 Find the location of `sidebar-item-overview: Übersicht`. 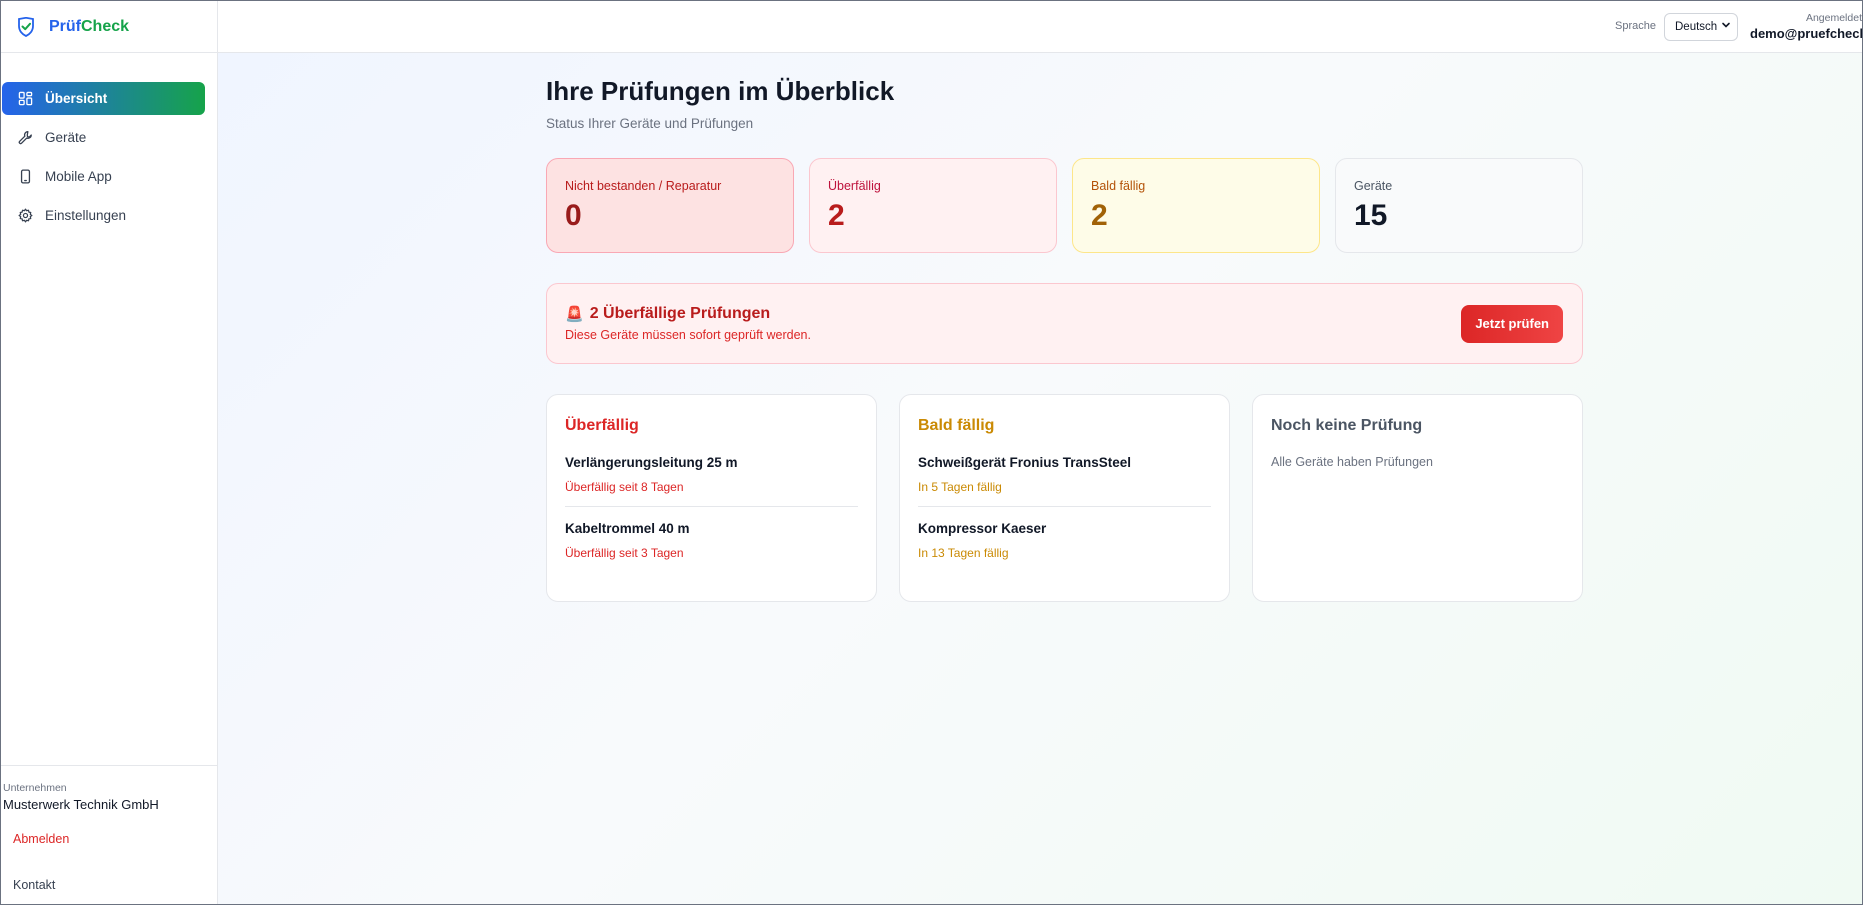

sidebar-item-overview: Übersicht is located at coordinates (103, 98).